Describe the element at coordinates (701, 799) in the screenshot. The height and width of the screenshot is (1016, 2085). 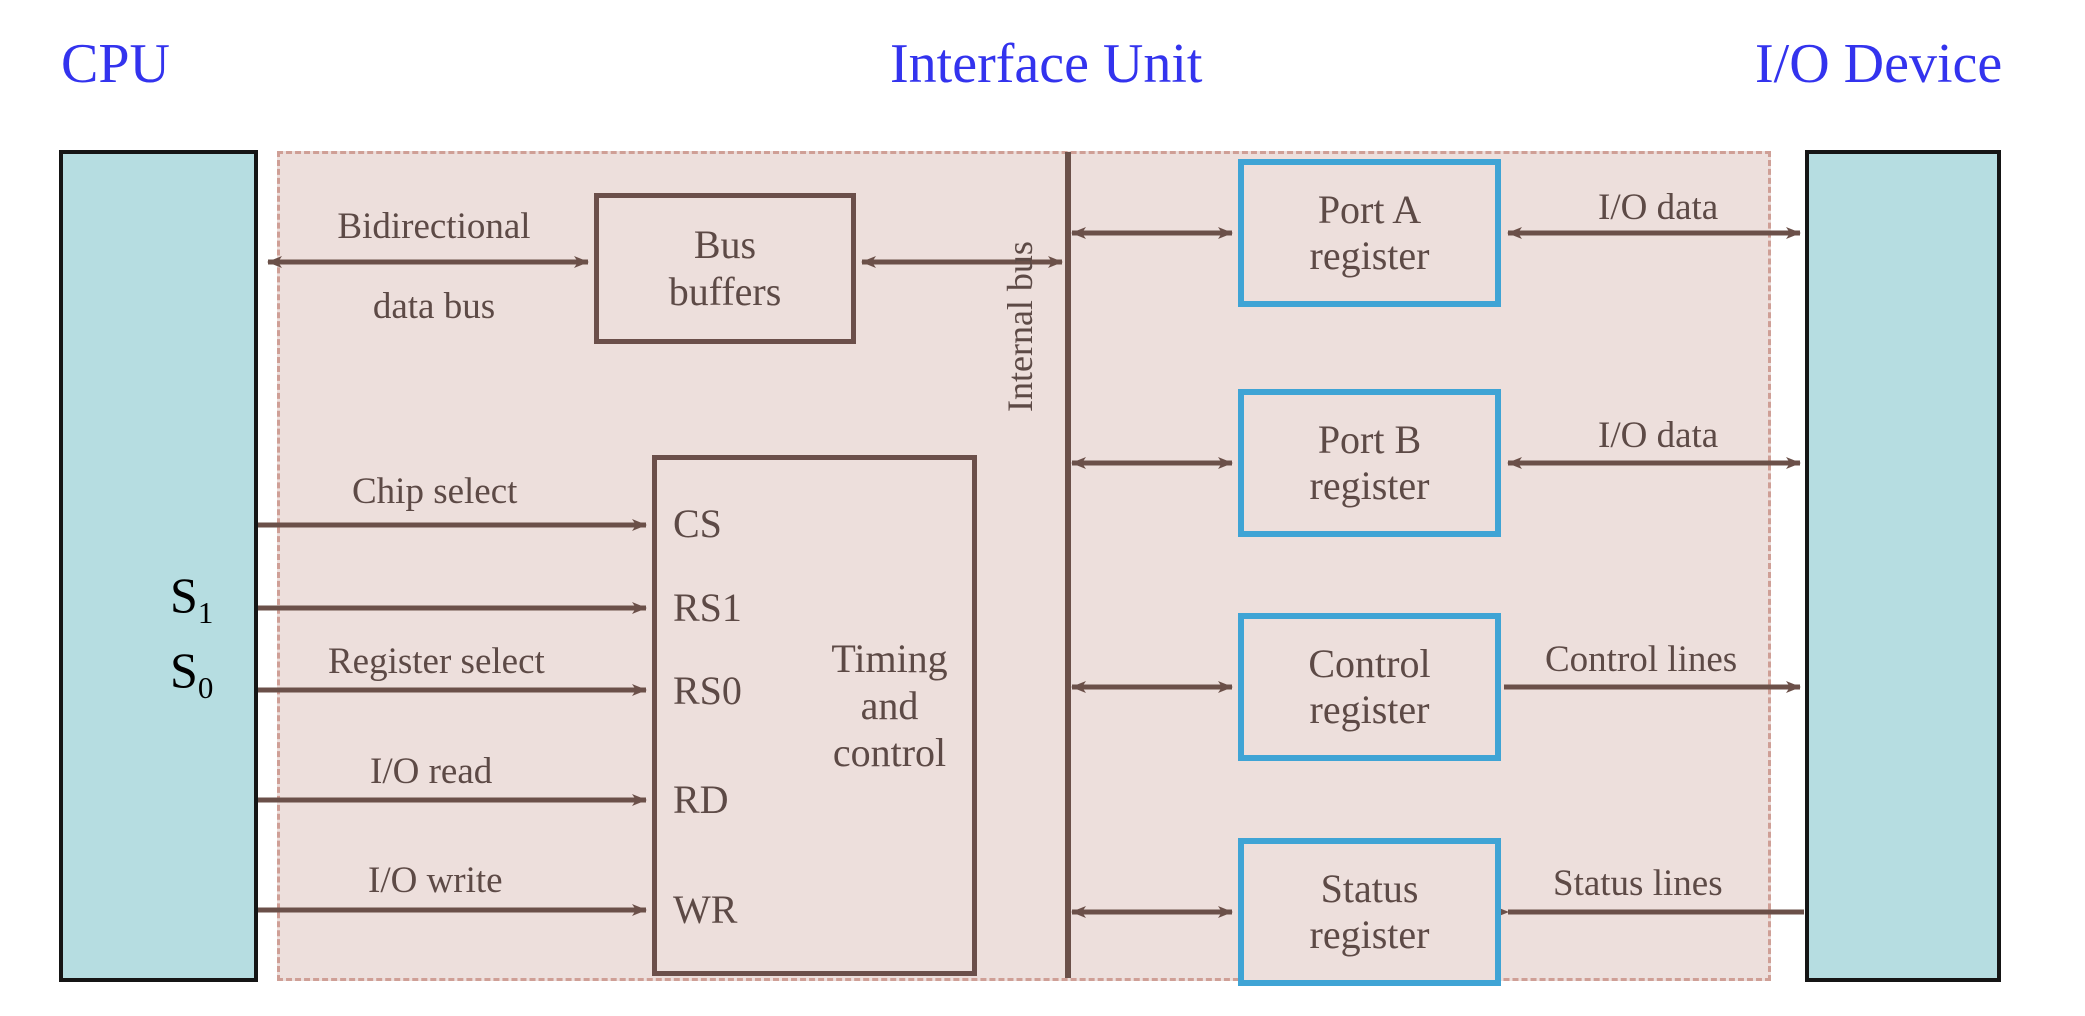
I see `pin-rd: RD` at that location.